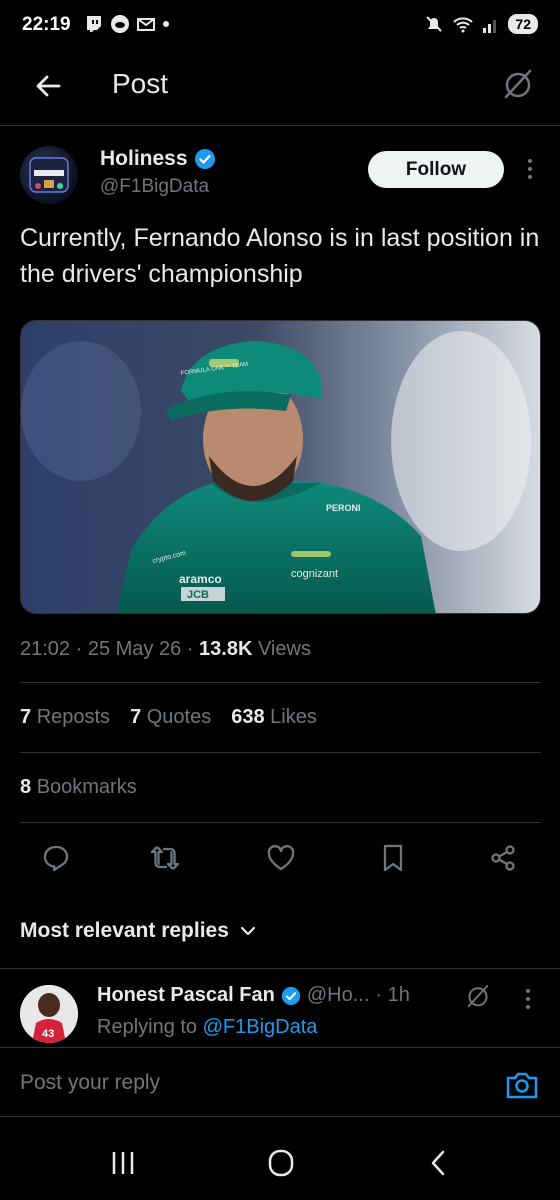 Image resolution: width=560 pixels, height=1200 pixels. I want to click on likes-label: Likes, so click(293, 717).